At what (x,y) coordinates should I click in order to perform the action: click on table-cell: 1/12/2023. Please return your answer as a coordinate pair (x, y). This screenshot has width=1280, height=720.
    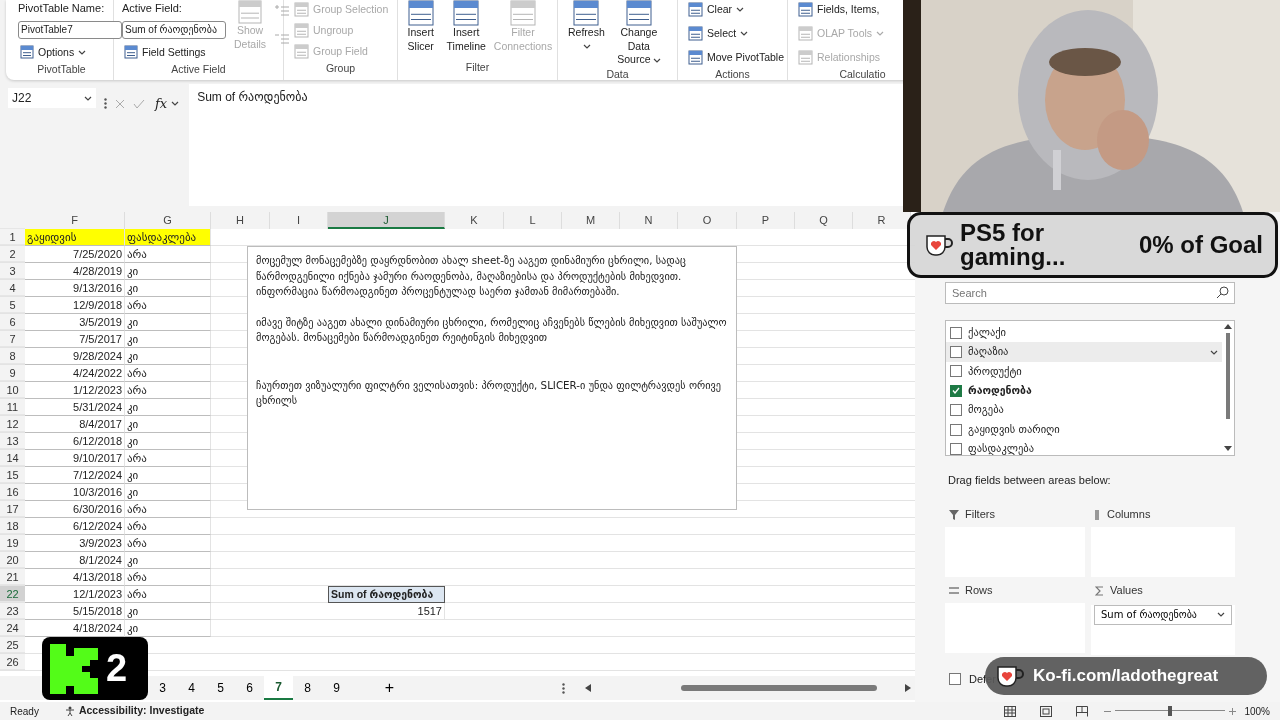
    Looking at the image, I should click on (75, 390).